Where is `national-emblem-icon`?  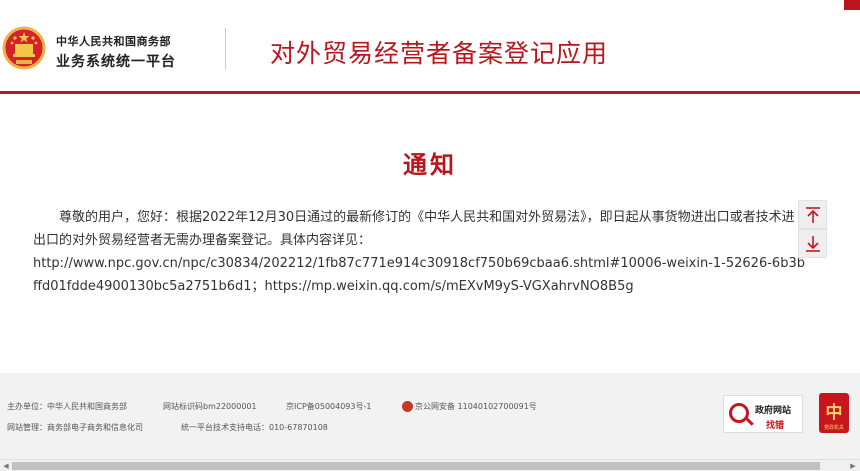 national-emblem-icon is located at coordinates (24, 48).